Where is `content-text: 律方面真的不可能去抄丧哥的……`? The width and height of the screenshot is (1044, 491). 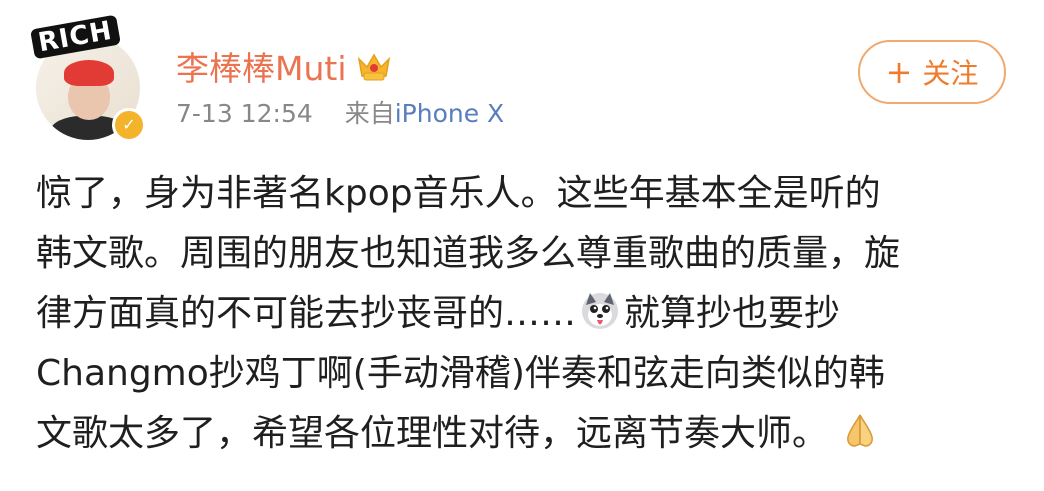 content-text: 律方面真的不可能去抄丧哥的…… is located at coordinates (306, 313).